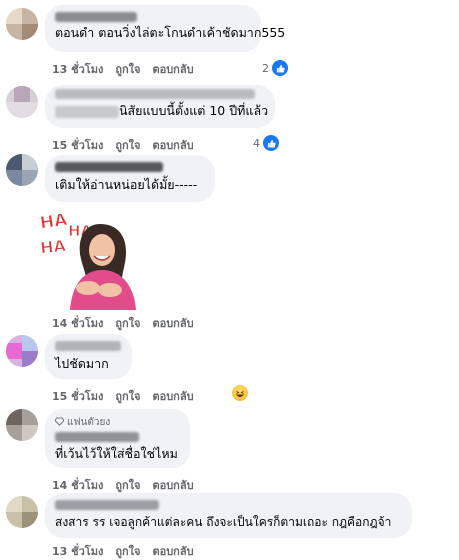  What do you see at coordinates (256, 143) in the screenshot?
I see `reaction-count: 4` at bounding box center [256, 143].